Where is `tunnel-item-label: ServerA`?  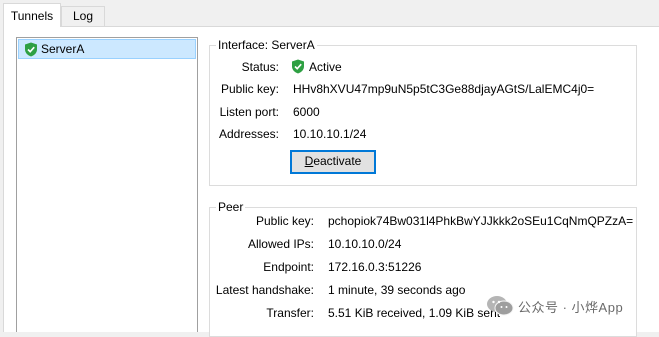
tunnel-item-label: ServerA is located at coordinates (63, 49).